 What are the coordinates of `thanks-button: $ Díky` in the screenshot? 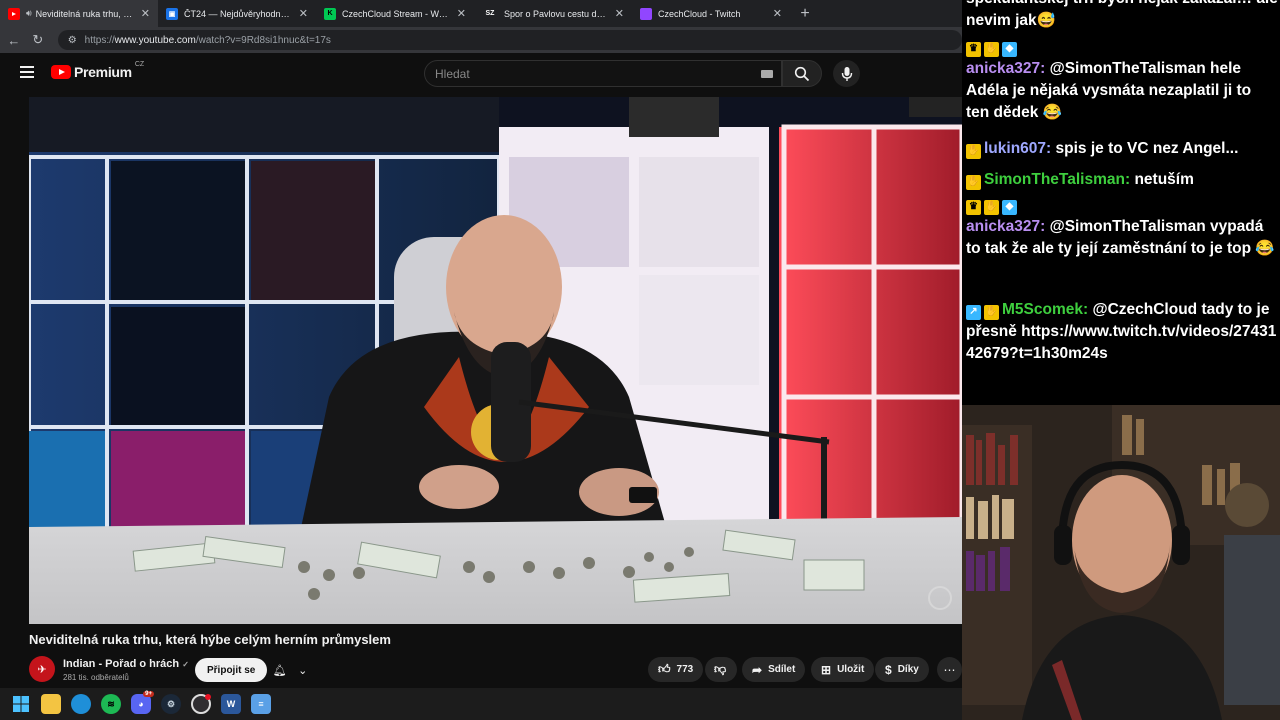 It's located at (902, 669).